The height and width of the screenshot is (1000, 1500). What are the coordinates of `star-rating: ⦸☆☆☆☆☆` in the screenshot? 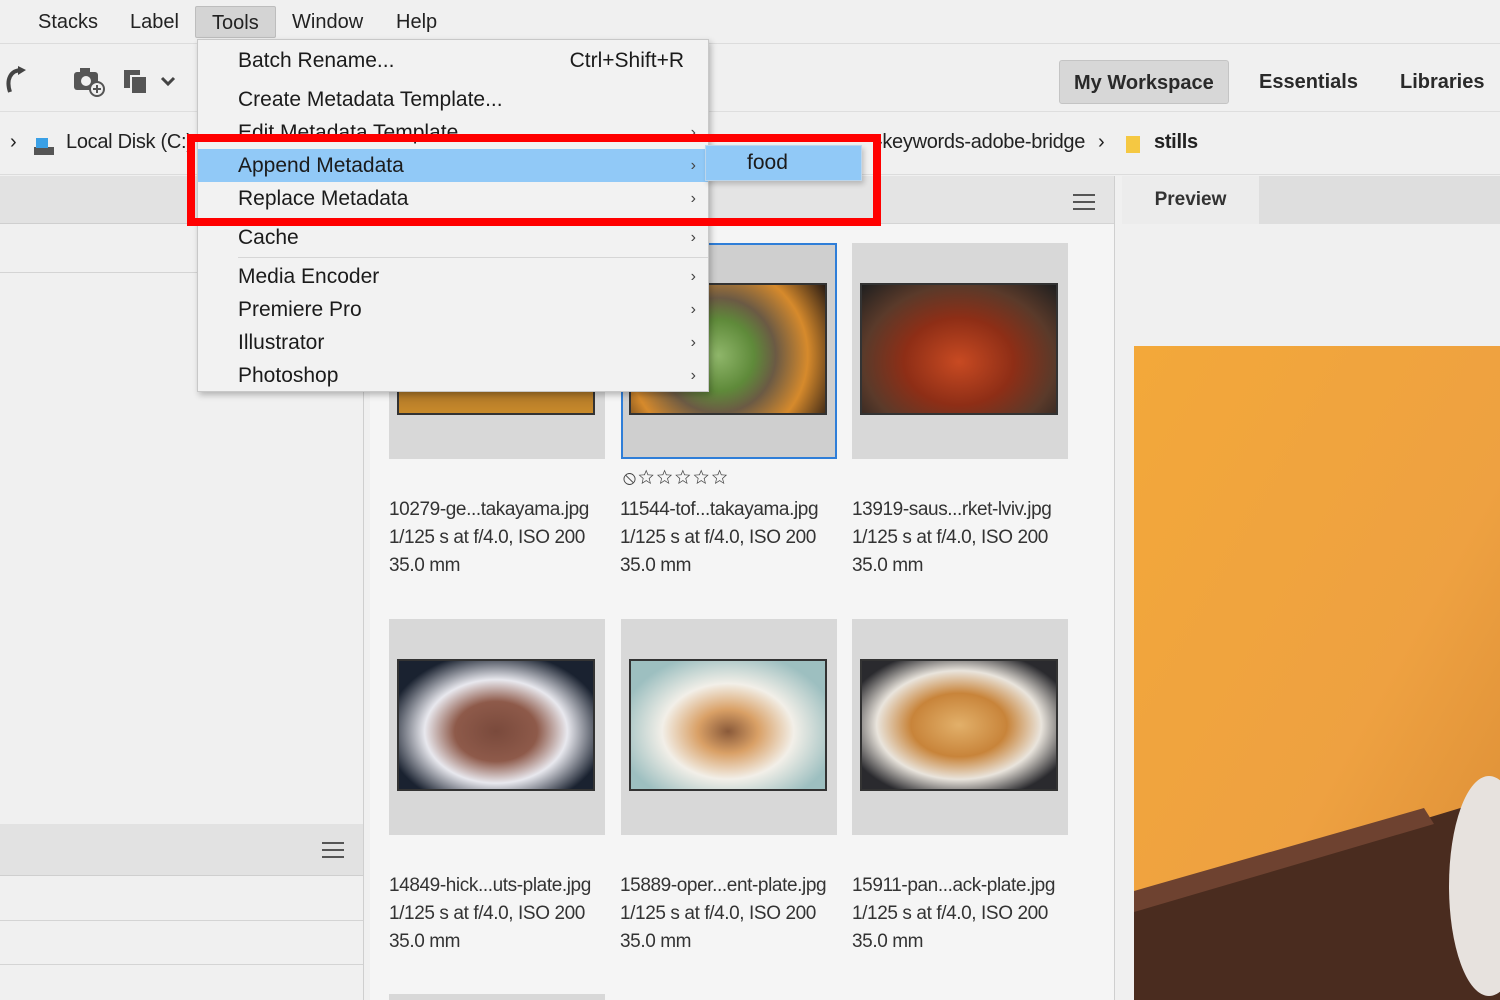 It's located at (676, 478).